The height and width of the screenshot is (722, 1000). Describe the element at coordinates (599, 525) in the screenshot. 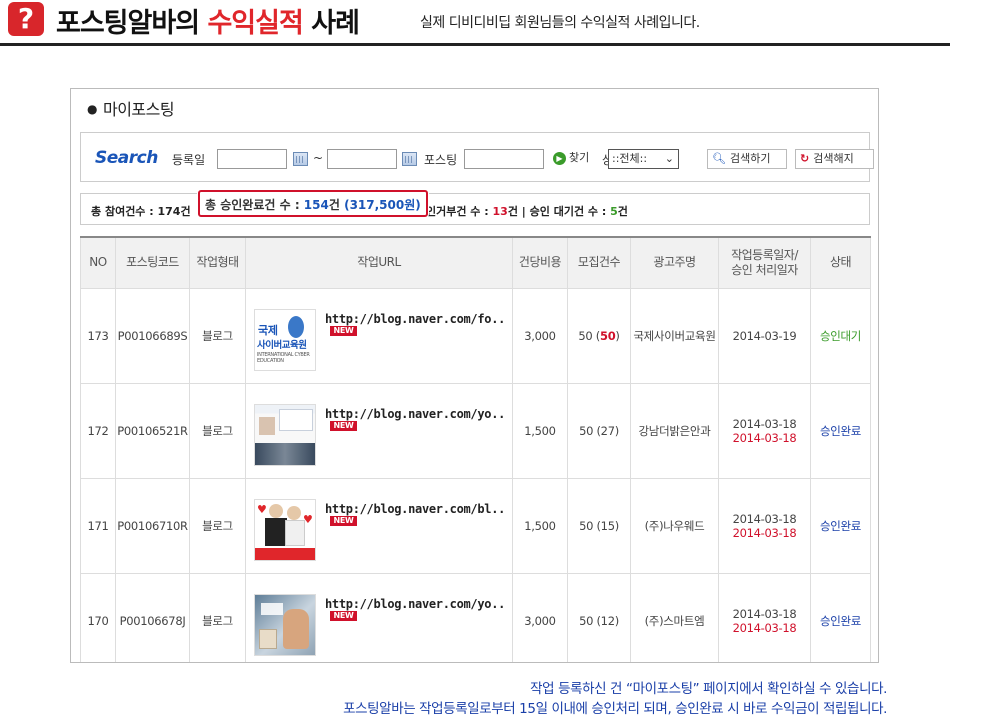

I see `row-count: 50 (15)` at that location.